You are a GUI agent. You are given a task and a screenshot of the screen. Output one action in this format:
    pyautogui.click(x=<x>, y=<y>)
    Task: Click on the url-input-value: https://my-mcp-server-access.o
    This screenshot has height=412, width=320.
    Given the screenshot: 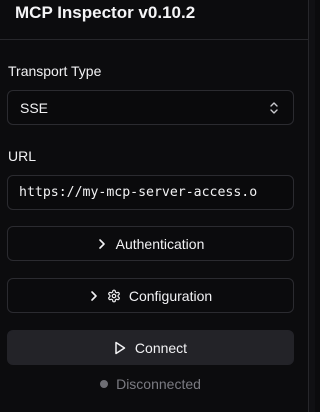 What is the action you would take?
    pyautogui.click(x=138, y=192)
    